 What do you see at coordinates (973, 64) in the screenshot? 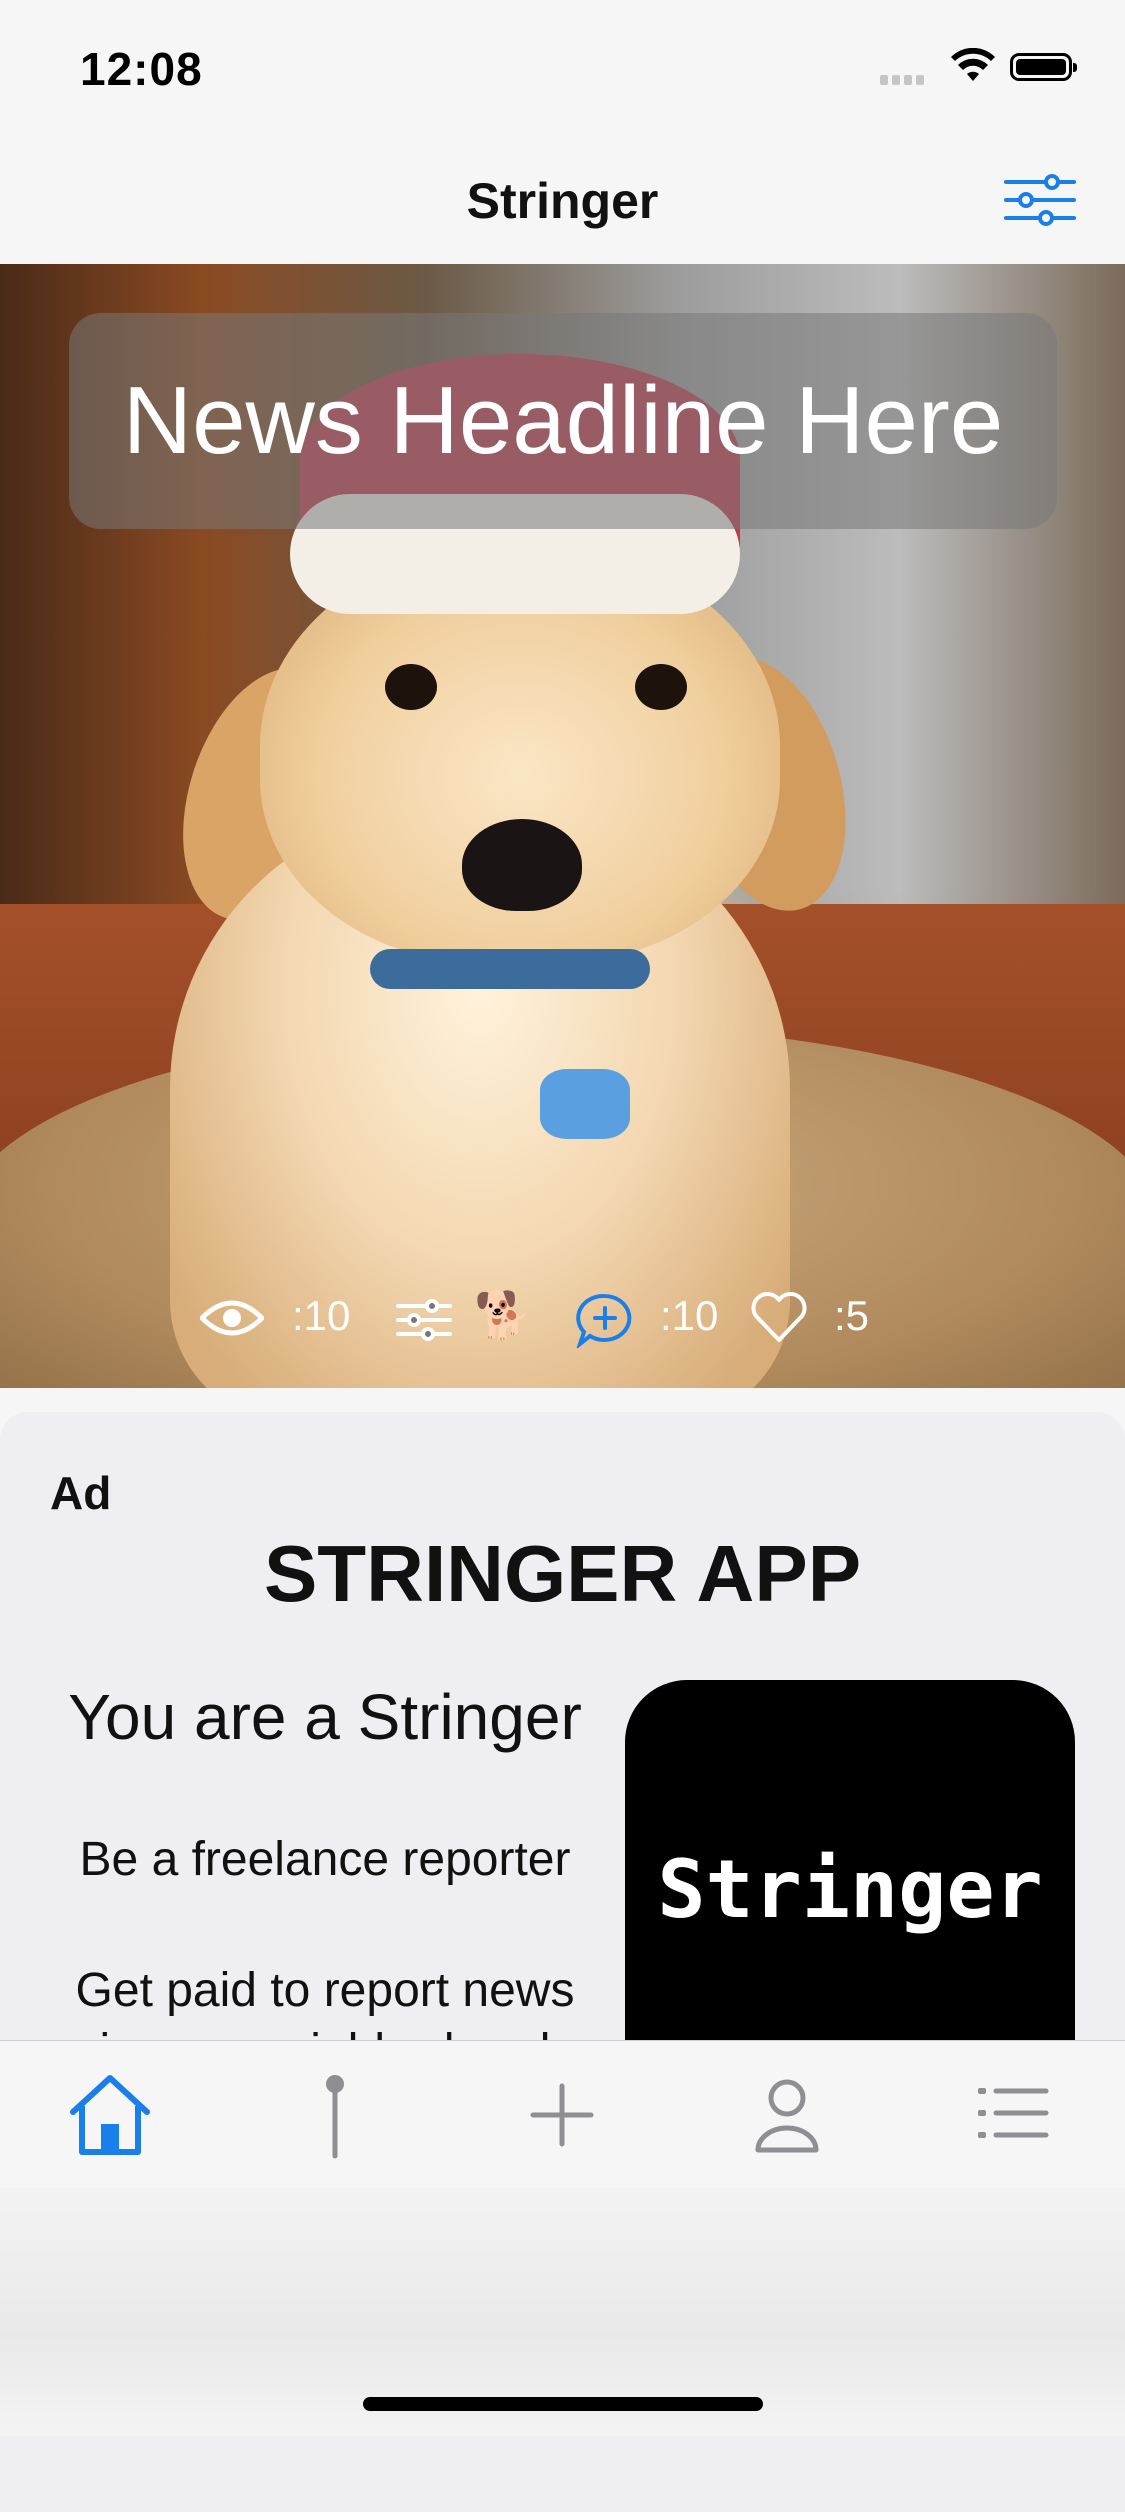
I see `wifi-icon` at bounding box center [973, 64].